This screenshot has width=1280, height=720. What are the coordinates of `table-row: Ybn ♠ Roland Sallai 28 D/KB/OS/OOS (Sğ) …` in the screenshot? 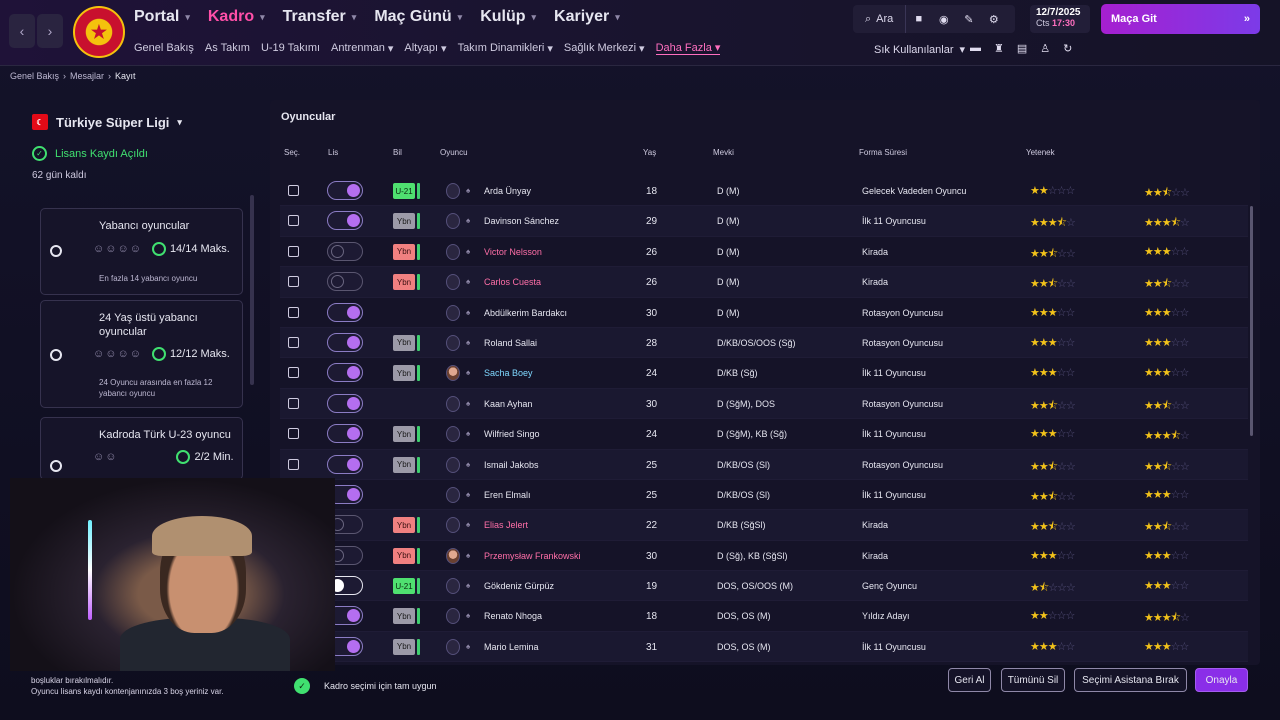 It's located at (764, 343).